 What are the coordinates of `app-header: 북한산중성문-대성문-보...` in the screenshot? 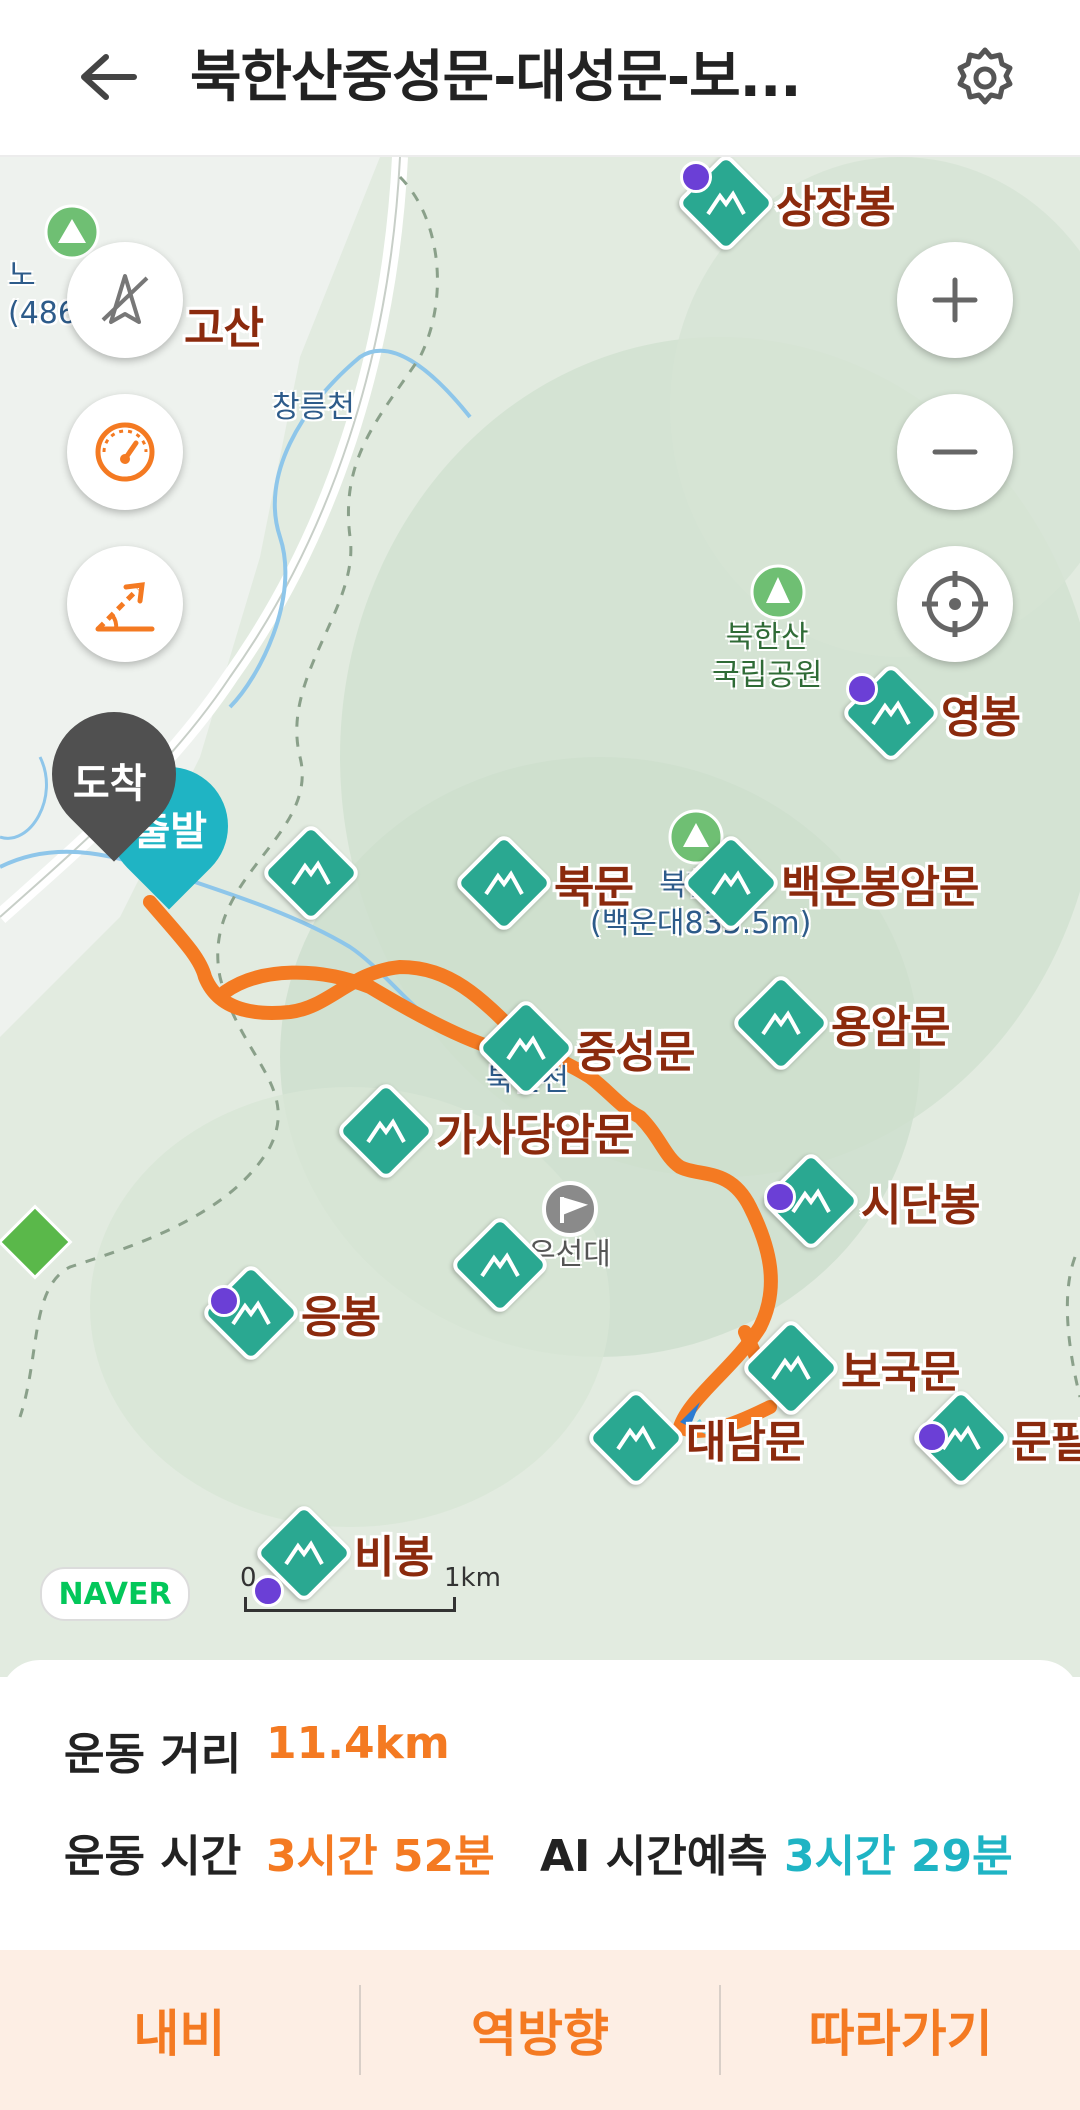 It's located at (540, 78).